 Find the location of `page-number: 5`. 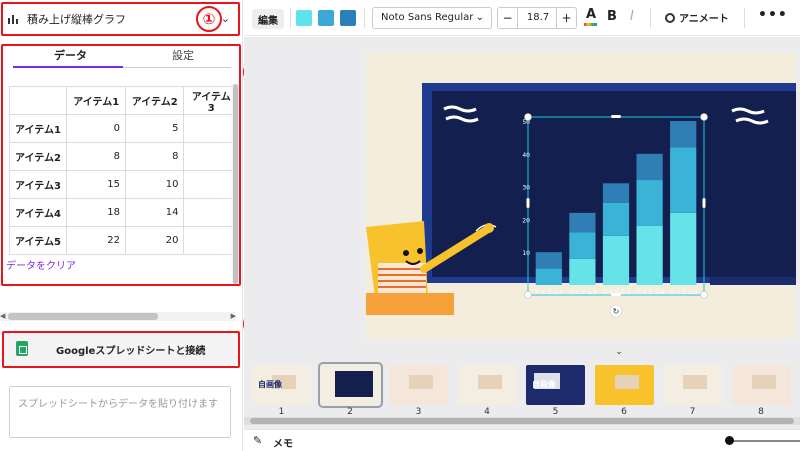

page-number: 5 is located at coordinates (555, 412).